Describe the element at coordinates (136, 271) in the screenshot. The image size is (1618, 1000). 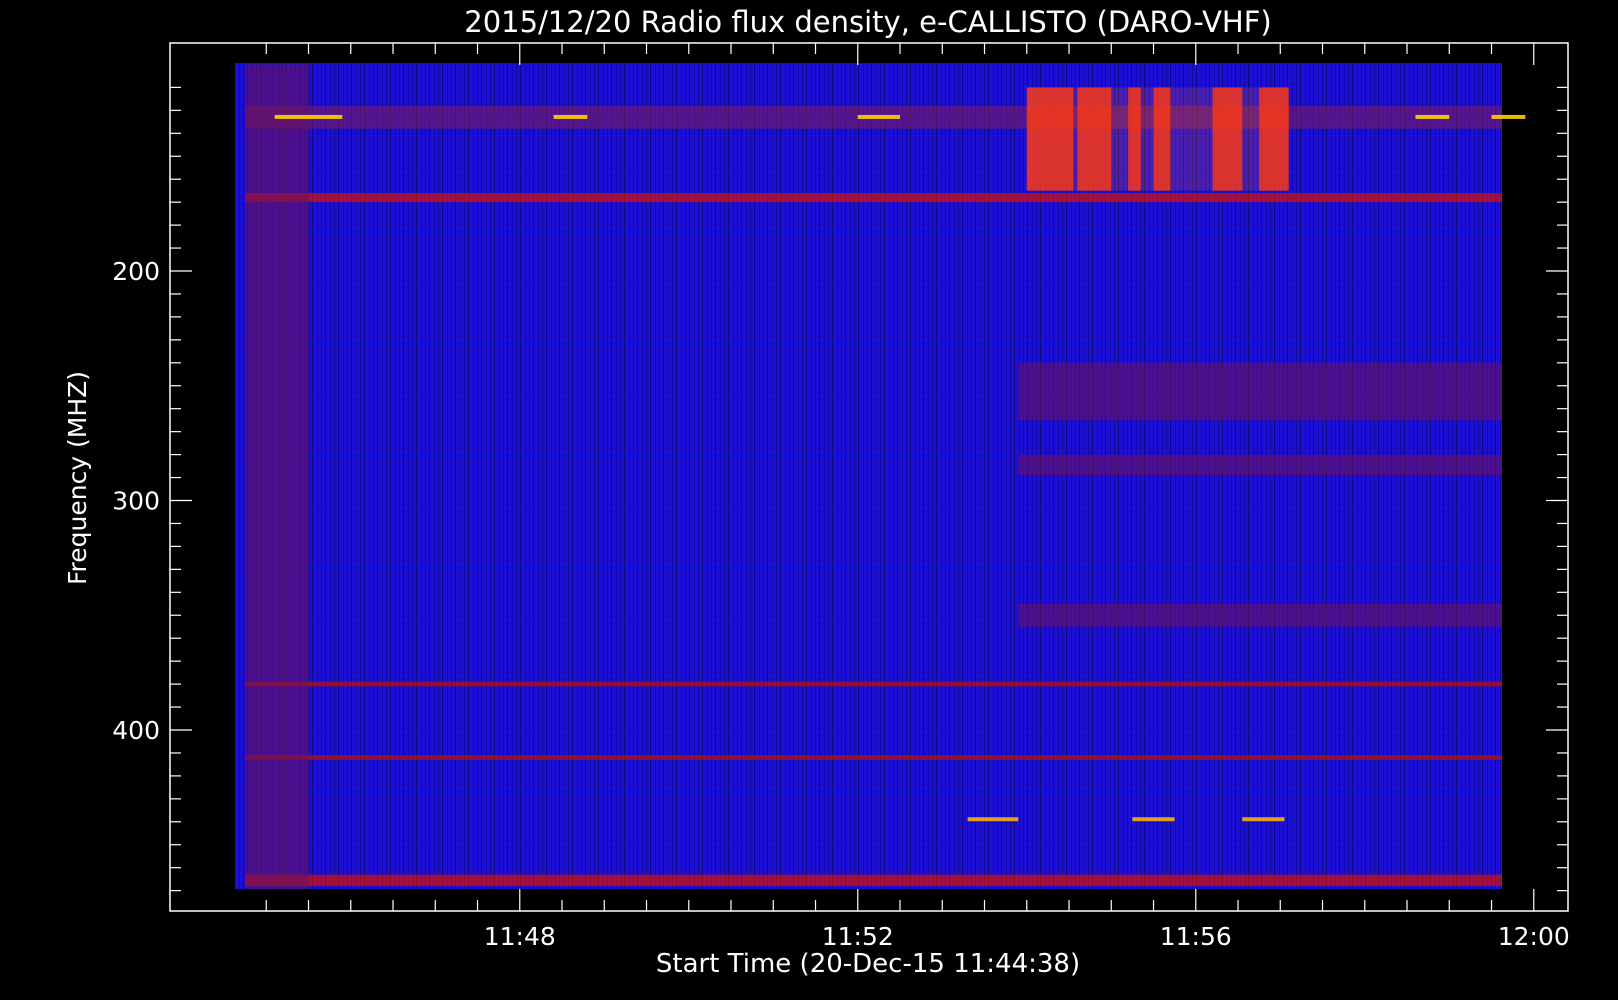
I see `y-tick-label: 200` at that location.